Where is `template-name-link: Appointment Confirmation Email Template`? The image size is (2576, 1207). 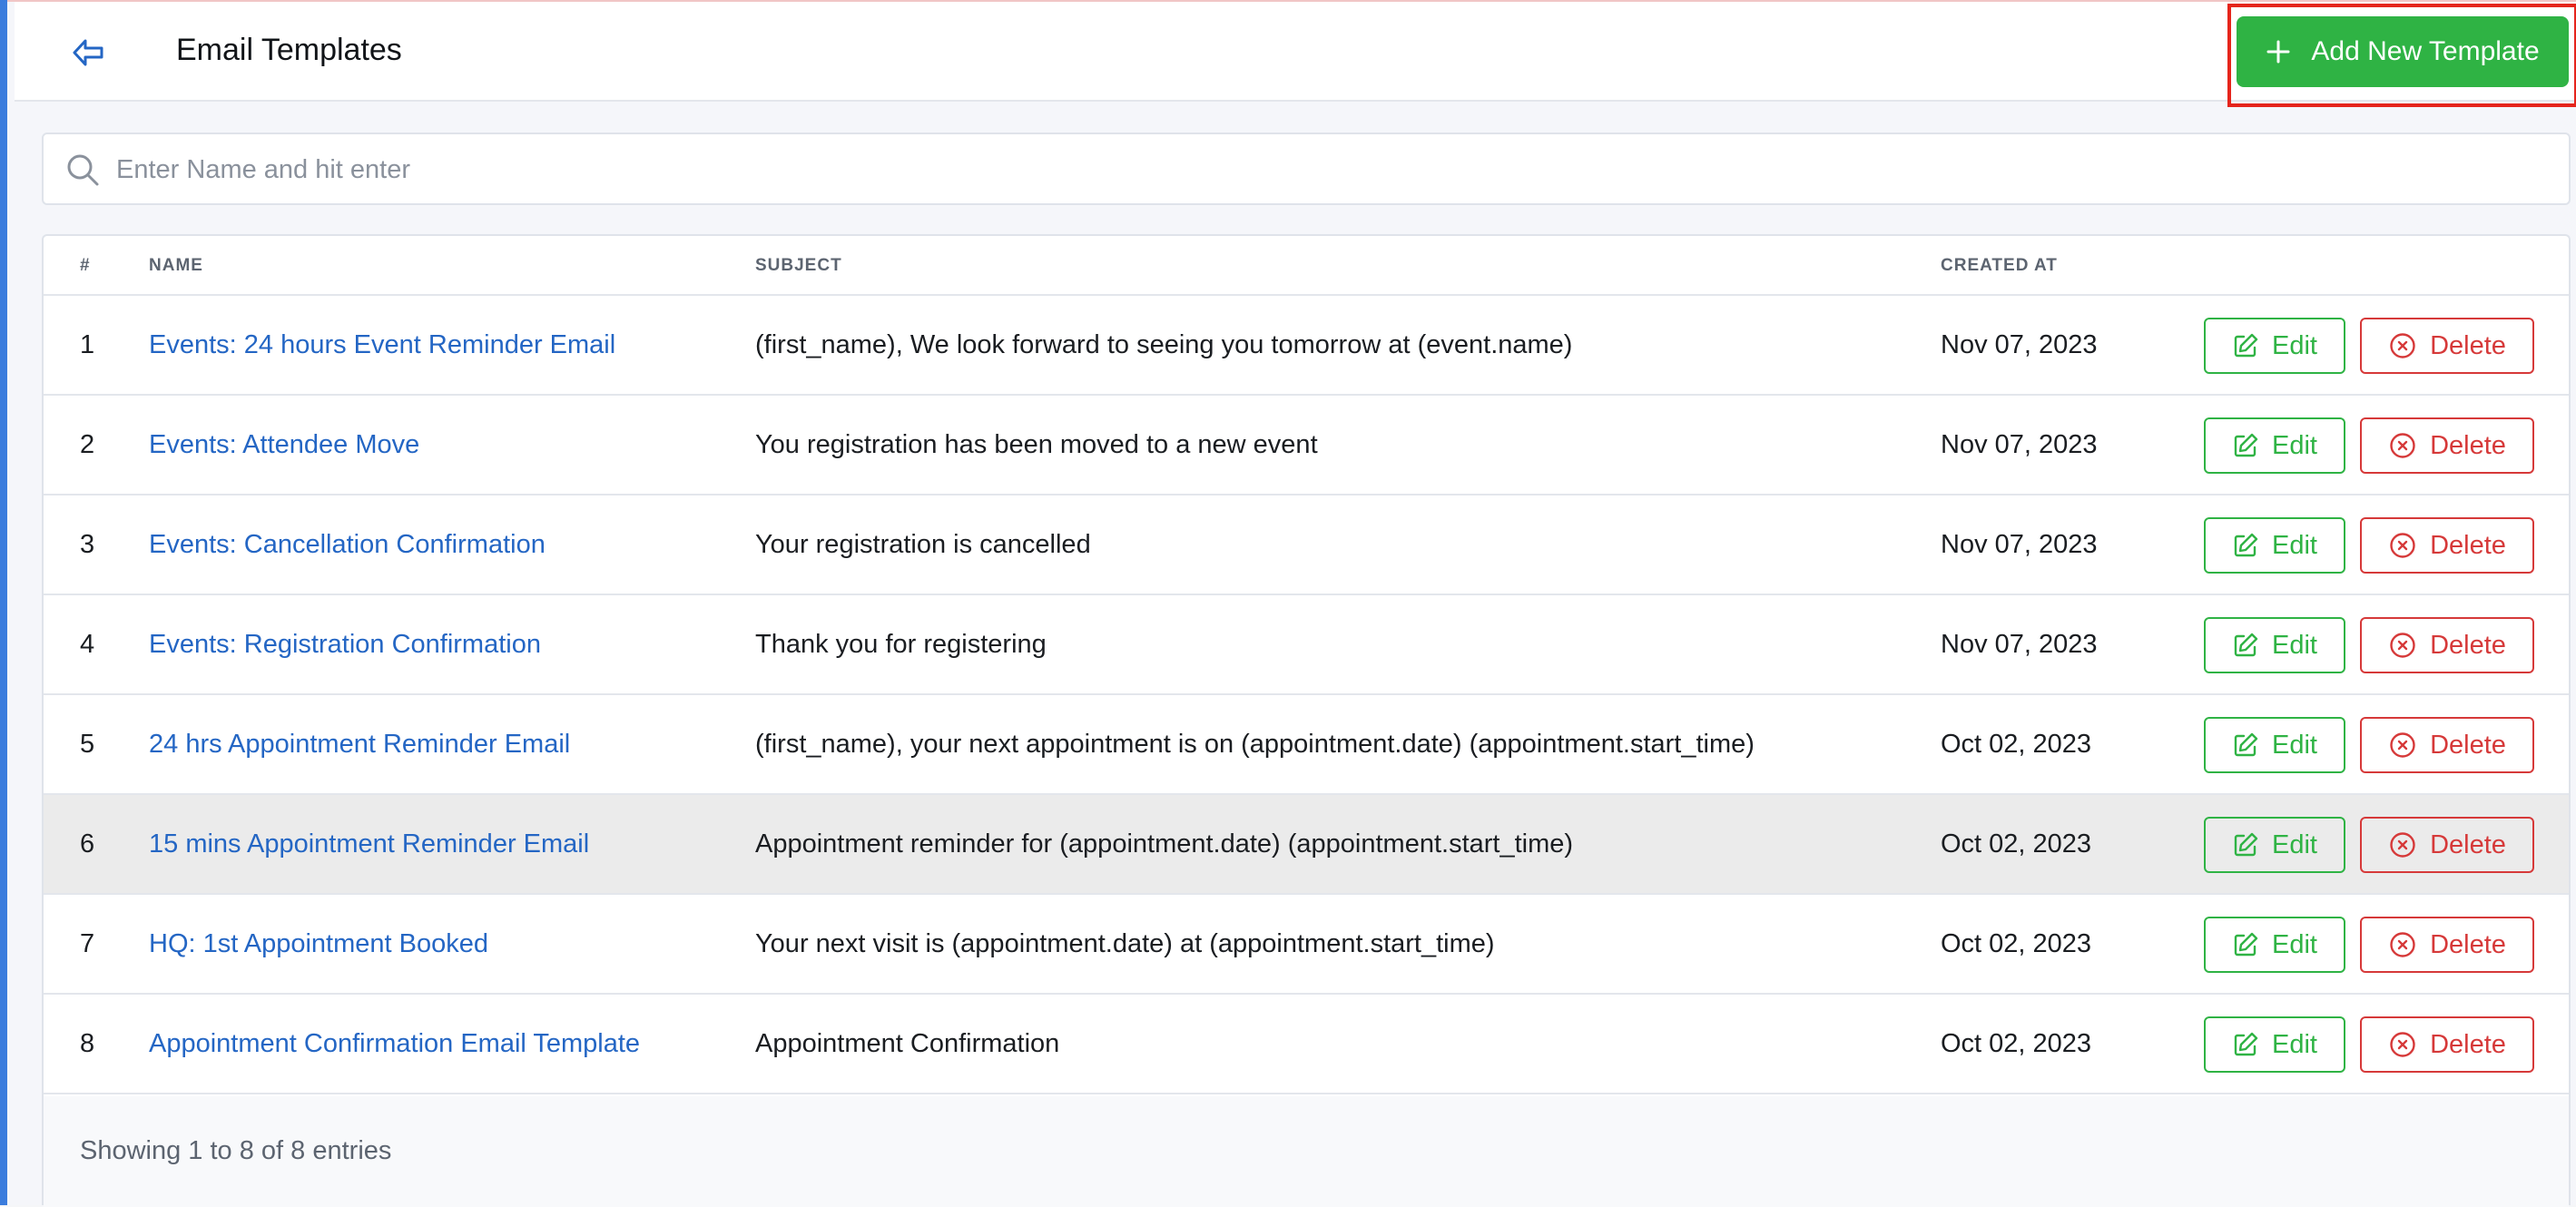 template-name-link: Appointment Confirmation Email Template is located at coordinates (394, 1044).